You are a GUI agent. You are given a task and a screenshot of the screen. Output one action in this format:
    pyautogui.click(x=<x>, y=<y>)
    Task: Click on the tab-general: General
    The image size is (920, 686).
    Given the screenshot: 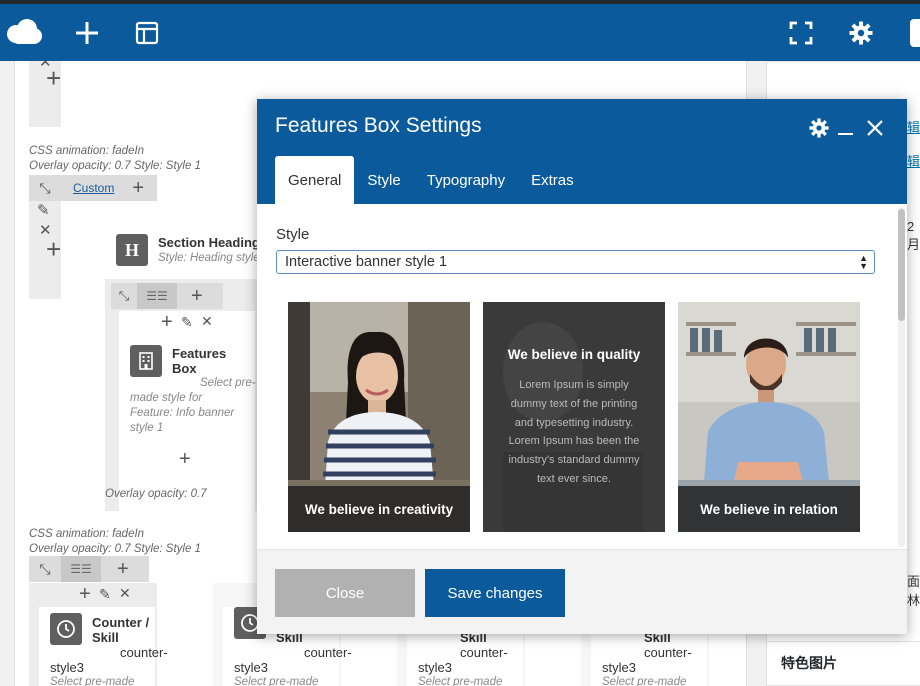 What is the action you would take?
    pyautogui.click(x=315, y=180)
    